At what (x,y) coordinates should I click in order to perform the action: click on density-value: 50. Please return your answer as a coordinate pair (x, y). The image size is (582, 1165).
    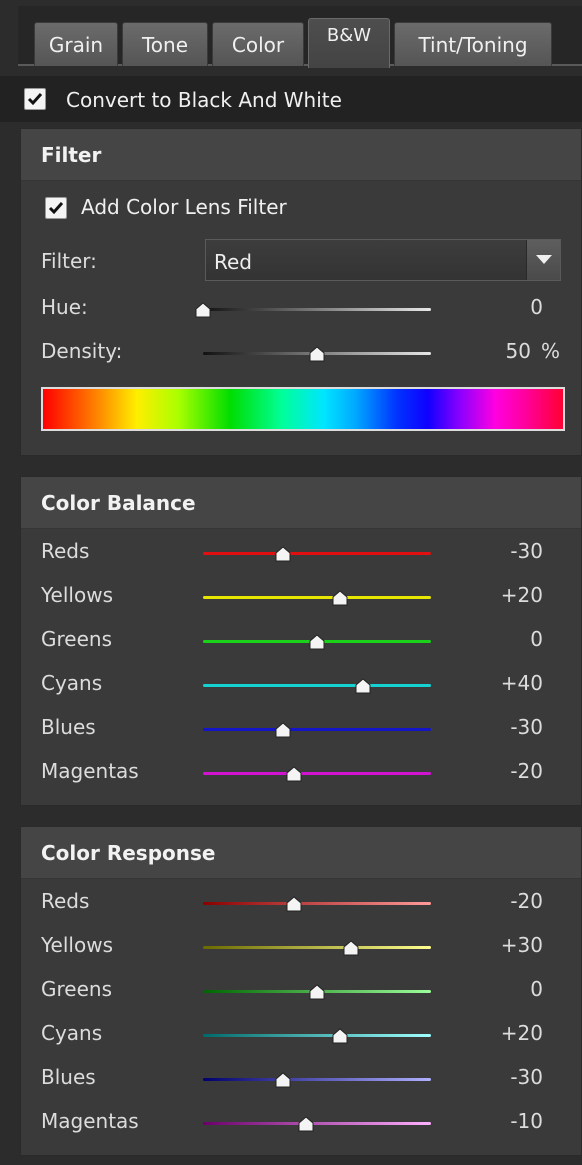
    Looking at the image, I should click on (518, 351).